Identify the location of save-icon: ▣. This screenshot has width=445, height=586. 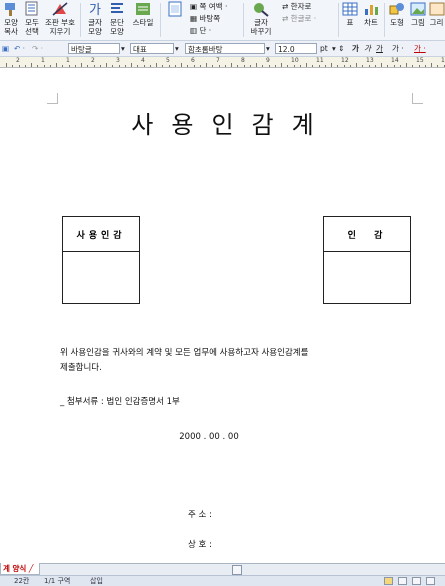
(5, 48).